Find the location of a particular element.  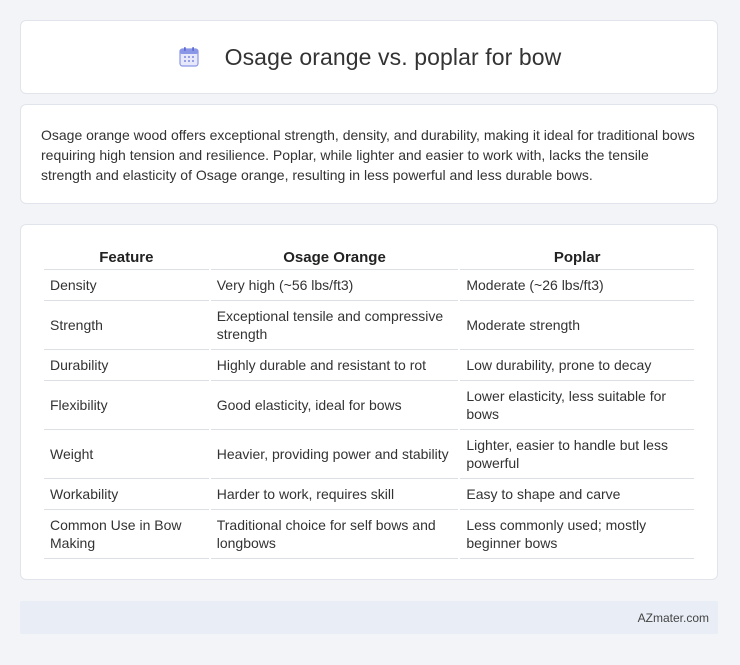

table-cell-osage-orange: Harder to work, requires skill is located at coordinates (334, 494).